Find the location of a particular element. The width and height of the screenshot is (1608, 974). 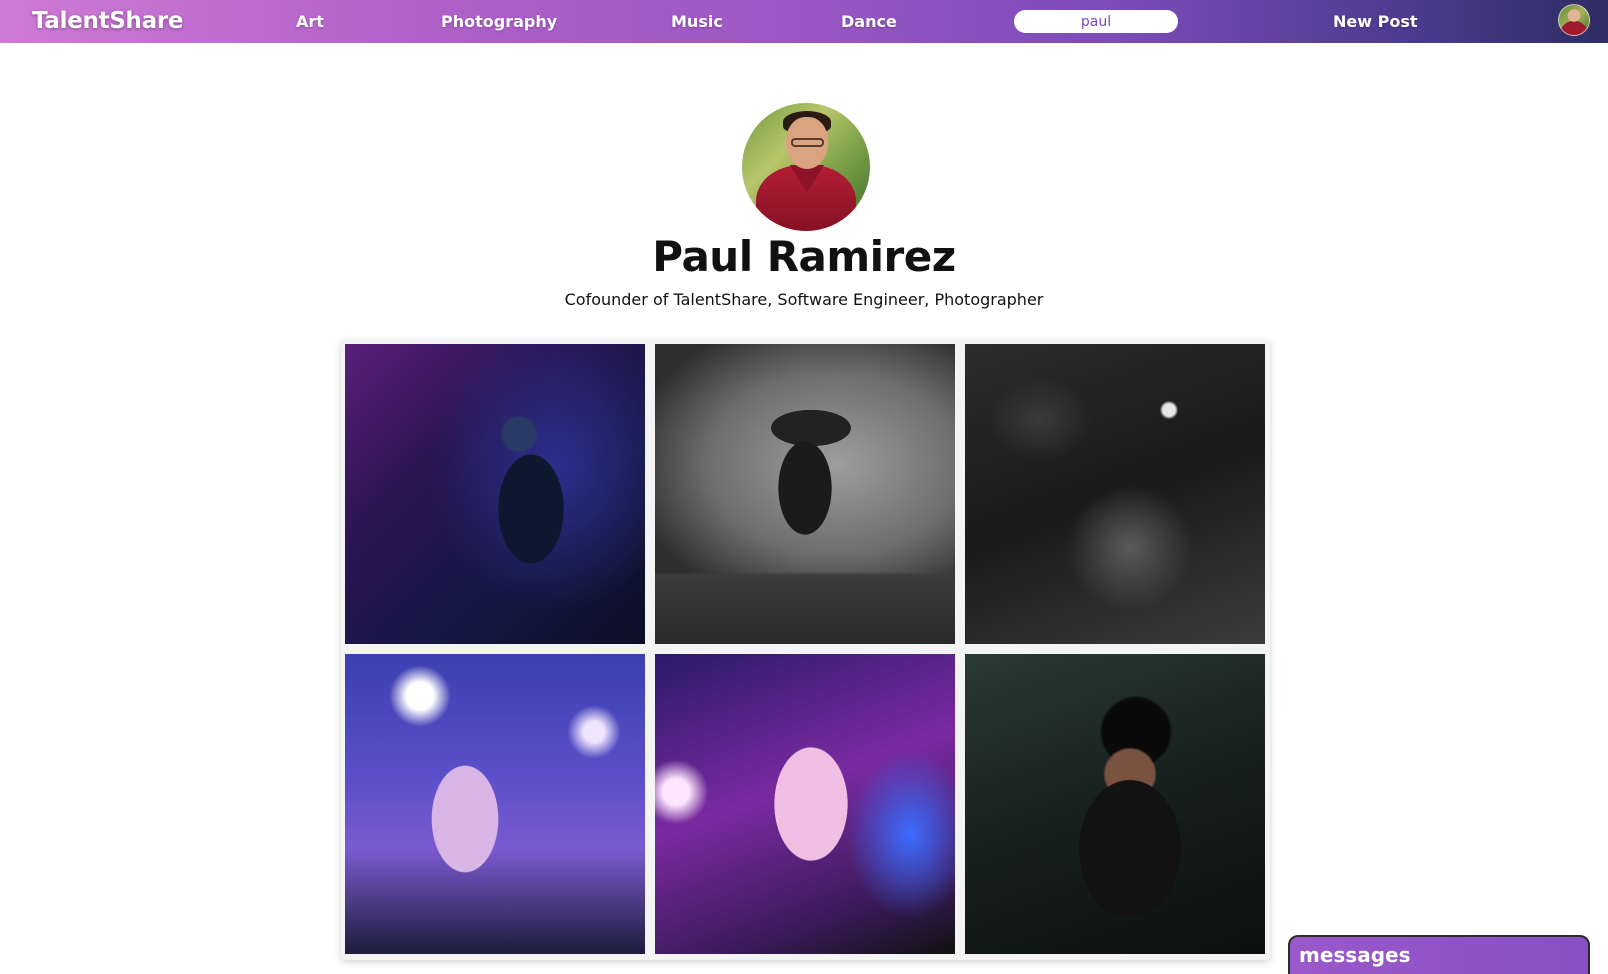

nav-item-music: Music is located at coordinates (697, 21).